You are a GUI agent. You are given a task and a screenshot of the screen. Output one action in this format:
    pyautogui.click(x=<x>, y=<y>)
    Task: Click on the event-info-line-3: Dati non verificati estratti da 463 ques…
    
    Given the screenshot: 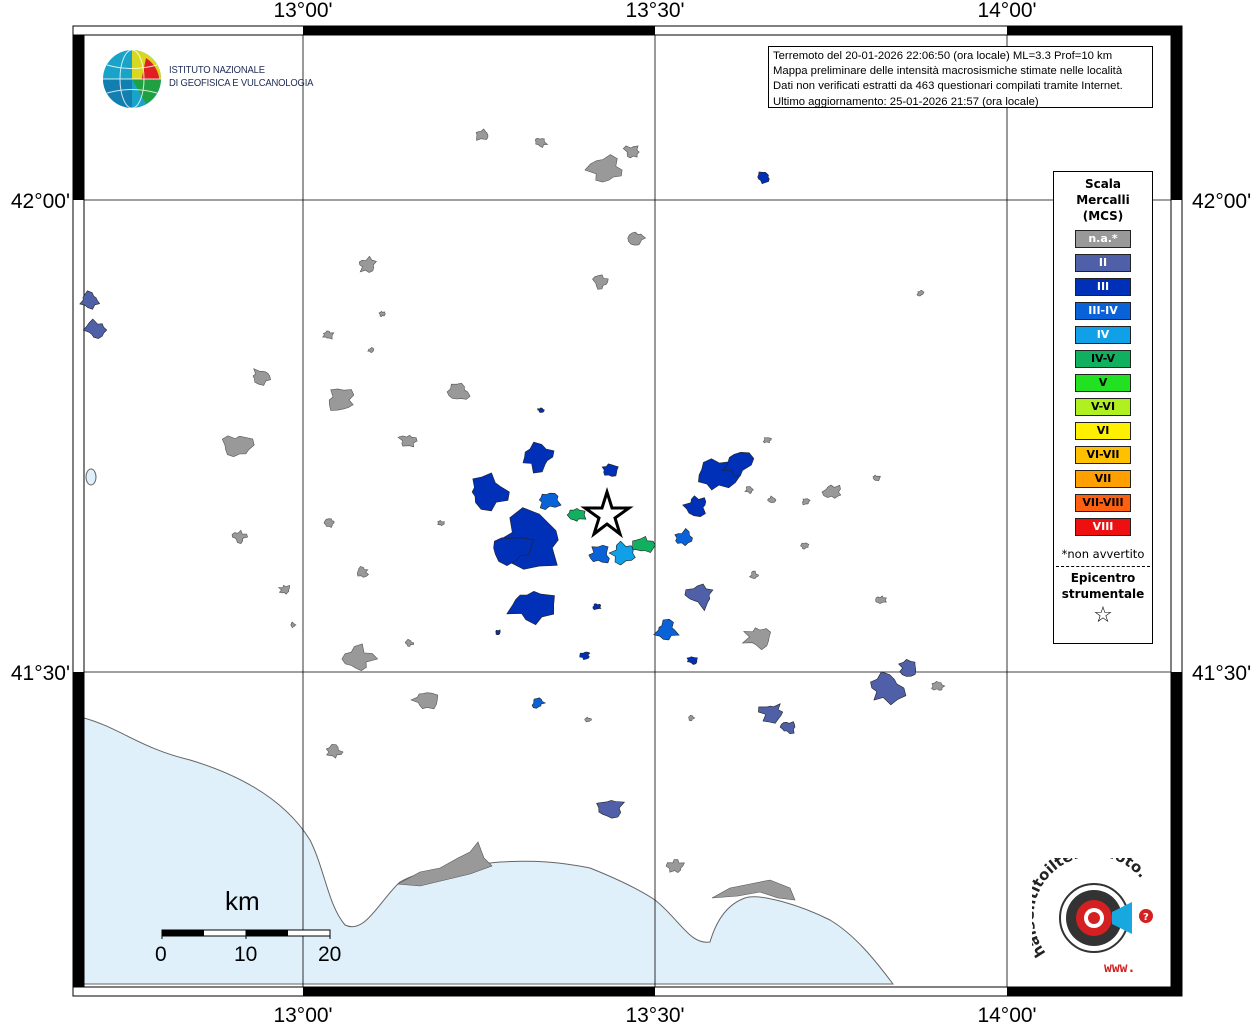 What is the action you would take?
    pyautogui.click(x=948, y=86)
    